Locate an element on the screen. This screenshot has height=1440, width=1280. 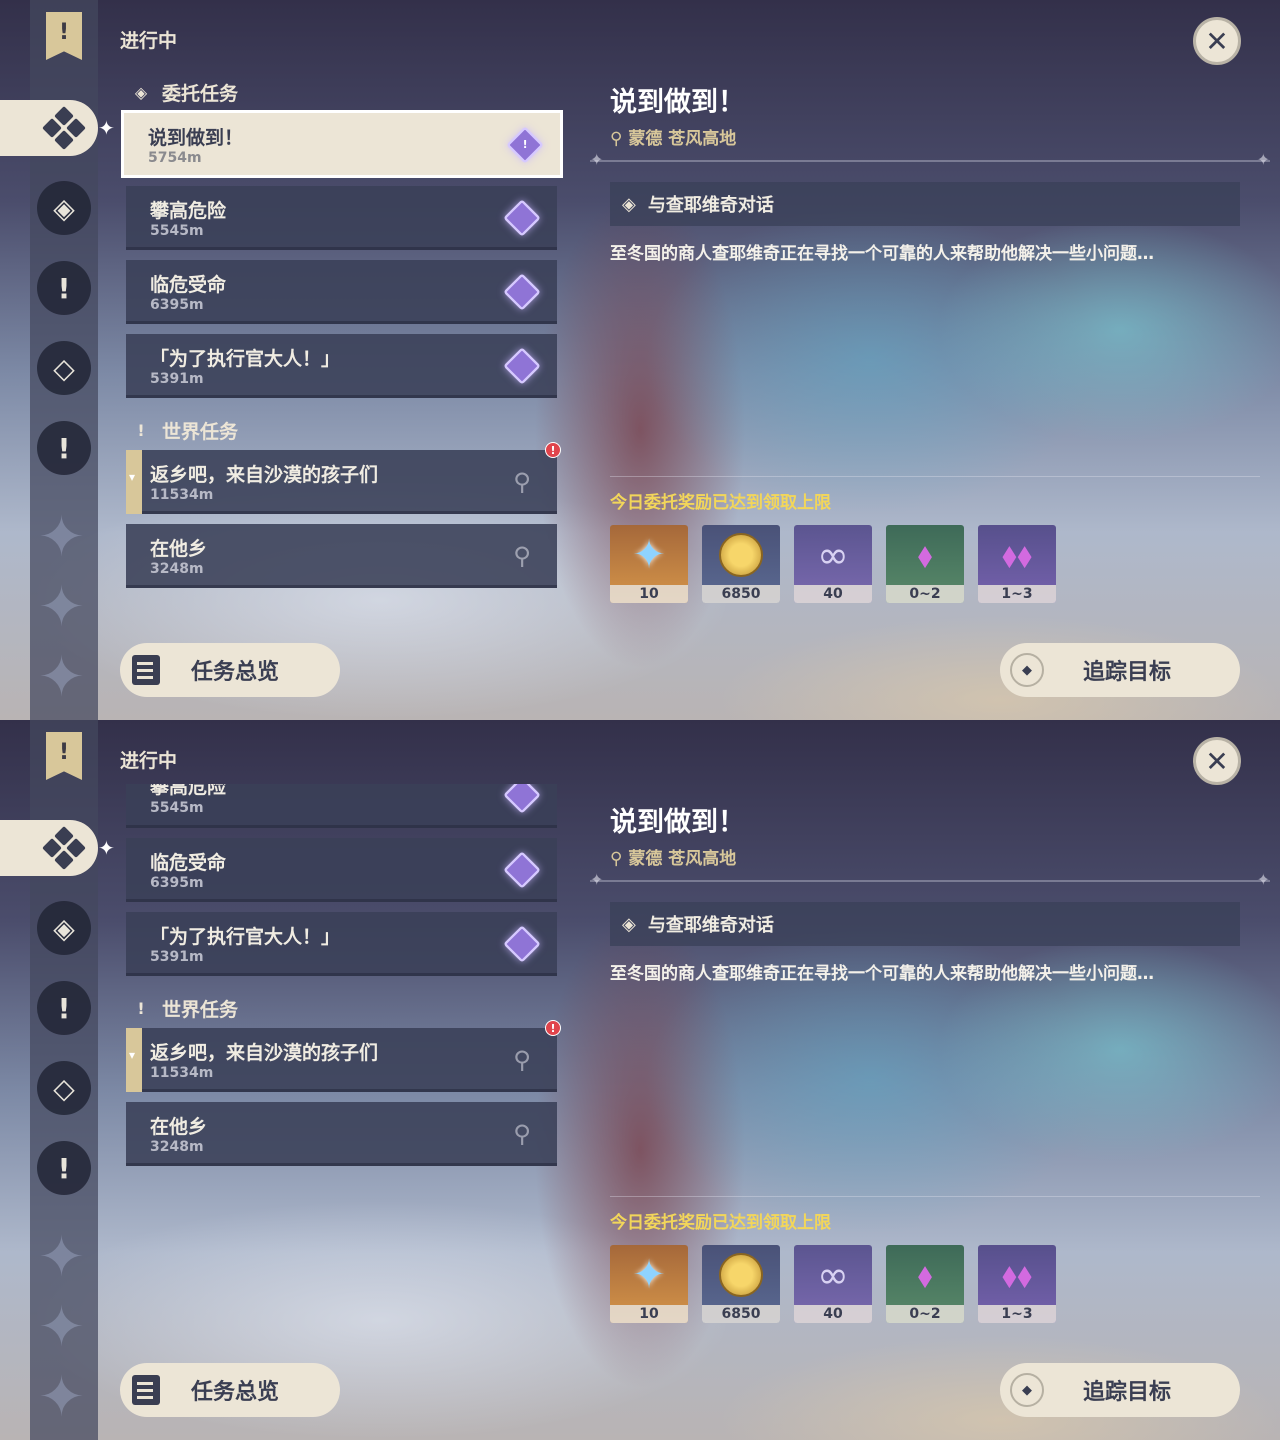
quest-title: 返乡吧，来自沙漠的孩子们 is located at coordinates (264, 475).